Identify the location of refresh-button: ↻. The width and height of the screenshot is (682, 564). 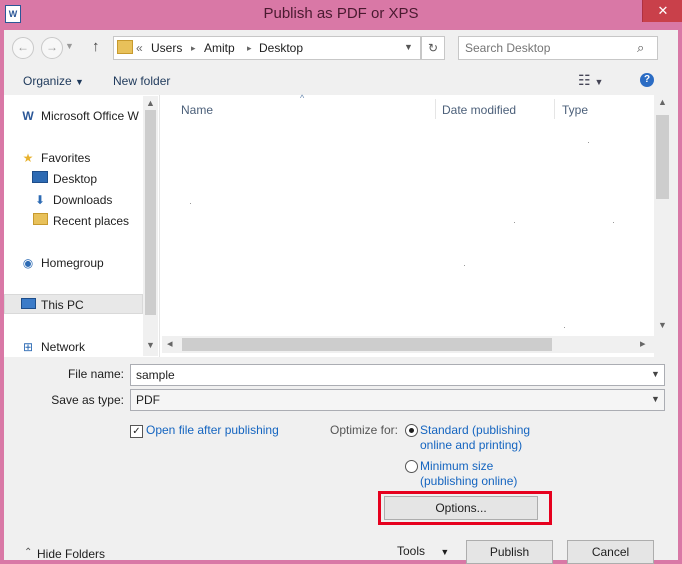
(433, 48).